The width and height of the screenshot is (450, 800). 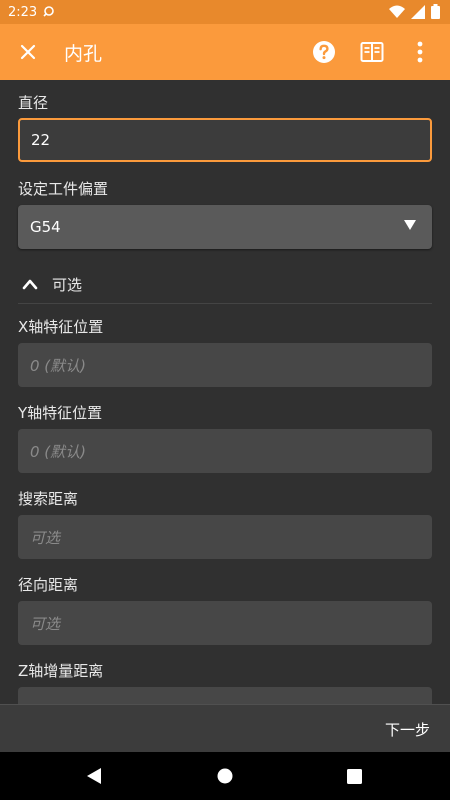 What do you see at coordinates (225, 623) in the screenshot?
I see `radial-distance-input: 可选` at bounding box center [225, 623].